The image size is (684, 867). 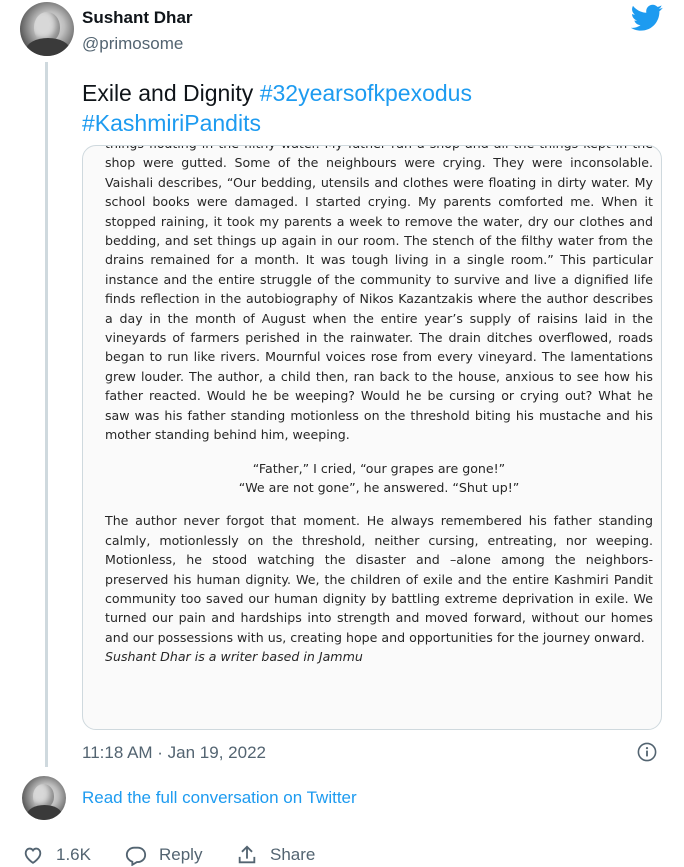 What do you see at coordinates (171, 123) in the screenshot?
I see `hashtag-link-kashmiri-pandits: #KashmiriPandits` at bounding box center [171, 123].